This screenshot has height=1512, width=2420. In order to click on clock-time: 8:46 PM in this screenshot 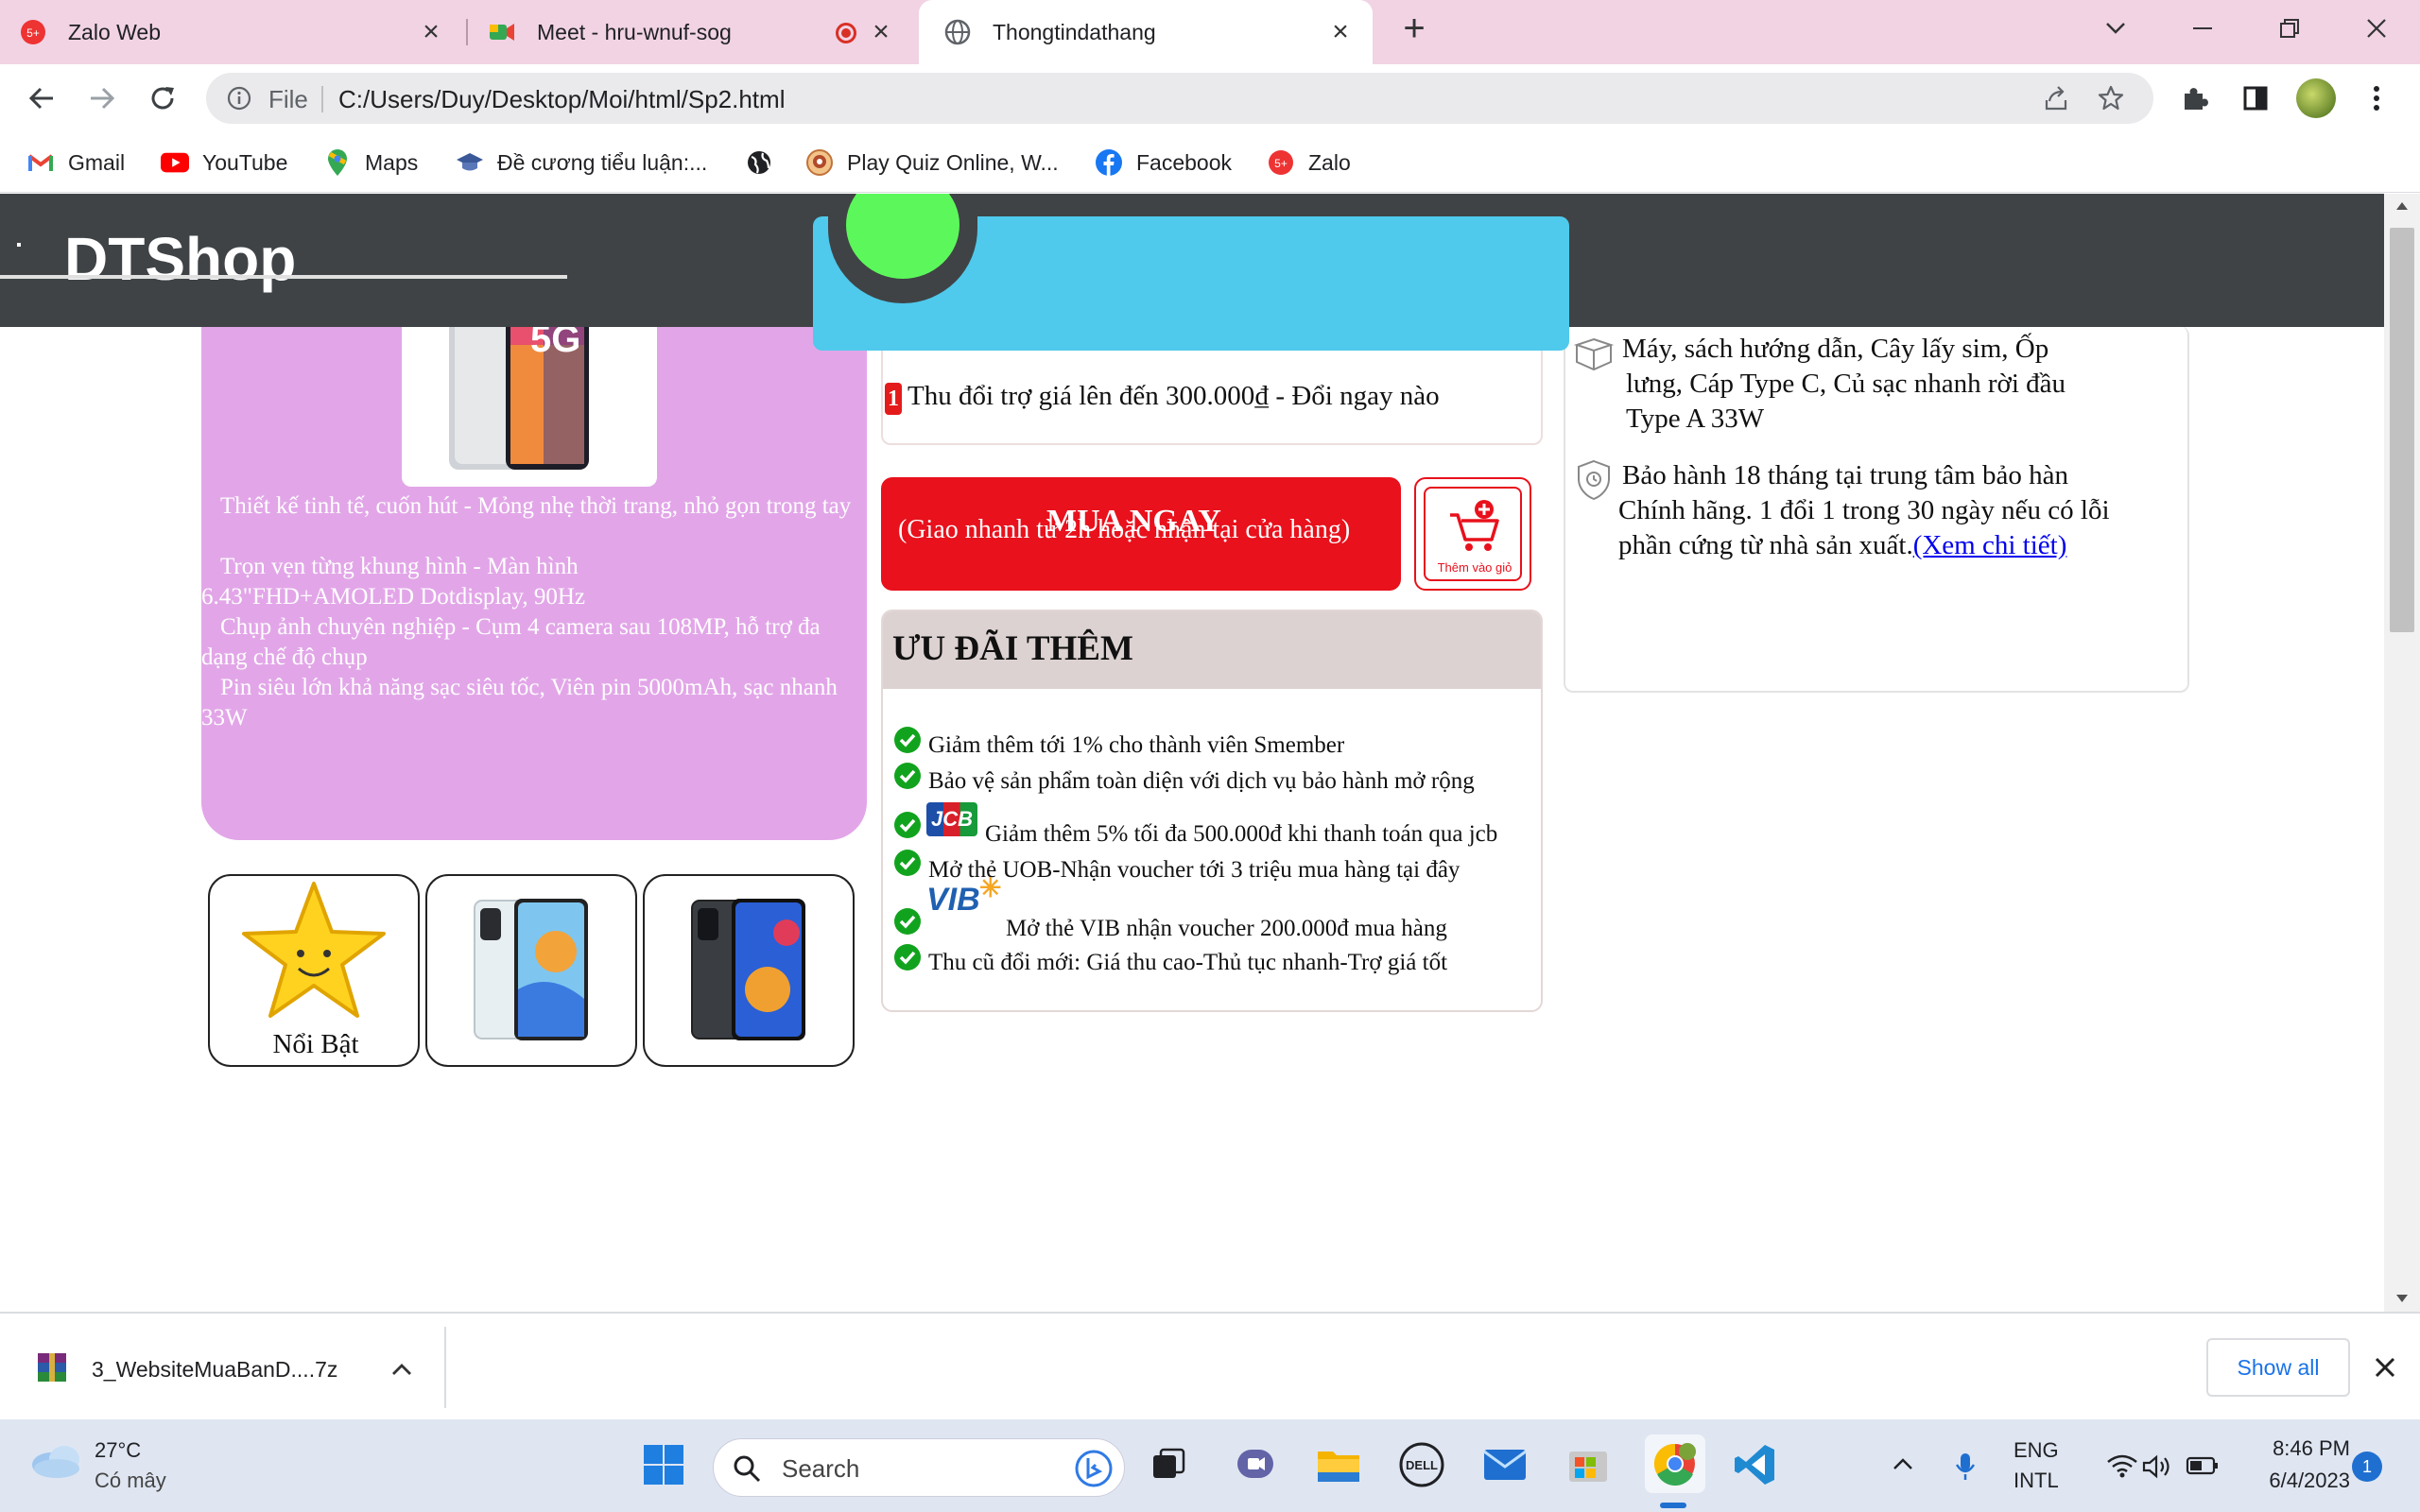, I will do `click(2303, 1448)`.